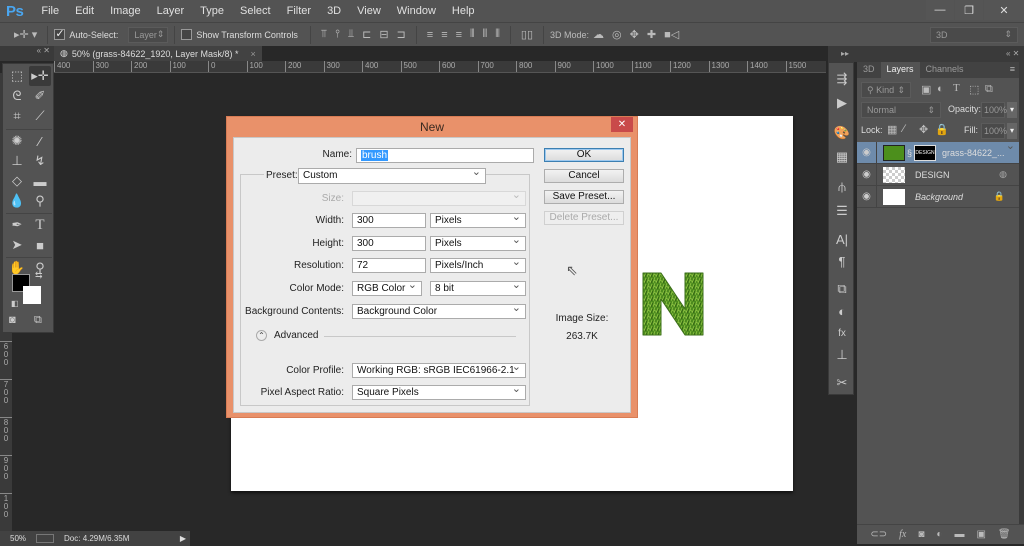 Image resolution: width=1024 pixels, height=546 pixels. I want to click on fill-input: 100%, so click(994, 131).